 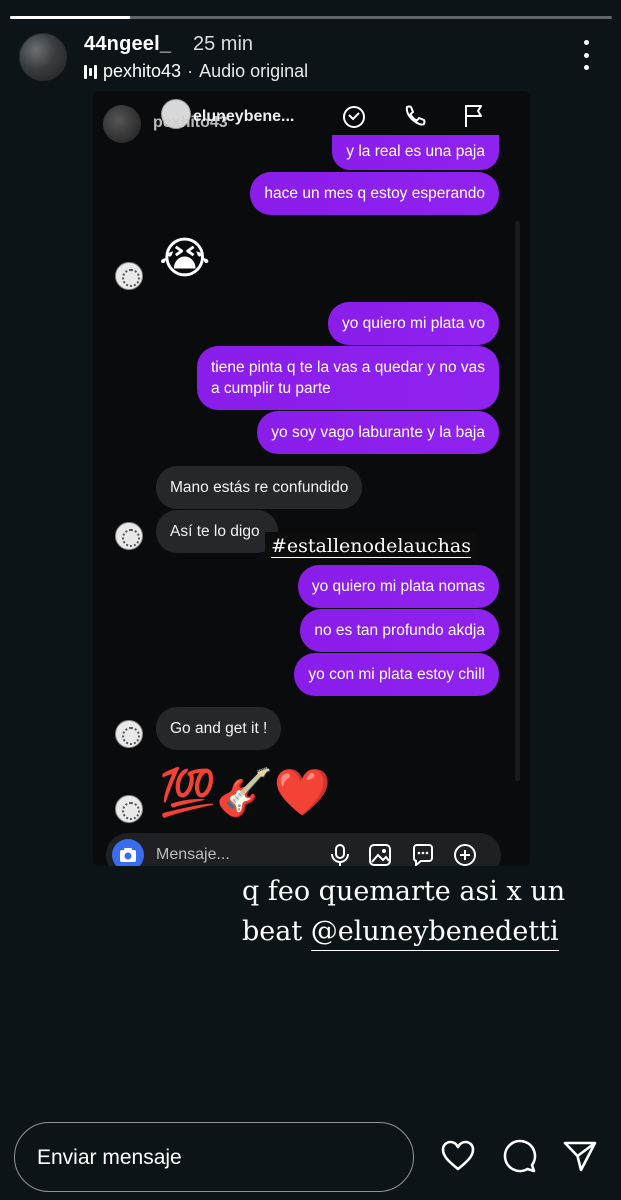 I want to click on emoji-message: 😭, so click(x=185, y=258).